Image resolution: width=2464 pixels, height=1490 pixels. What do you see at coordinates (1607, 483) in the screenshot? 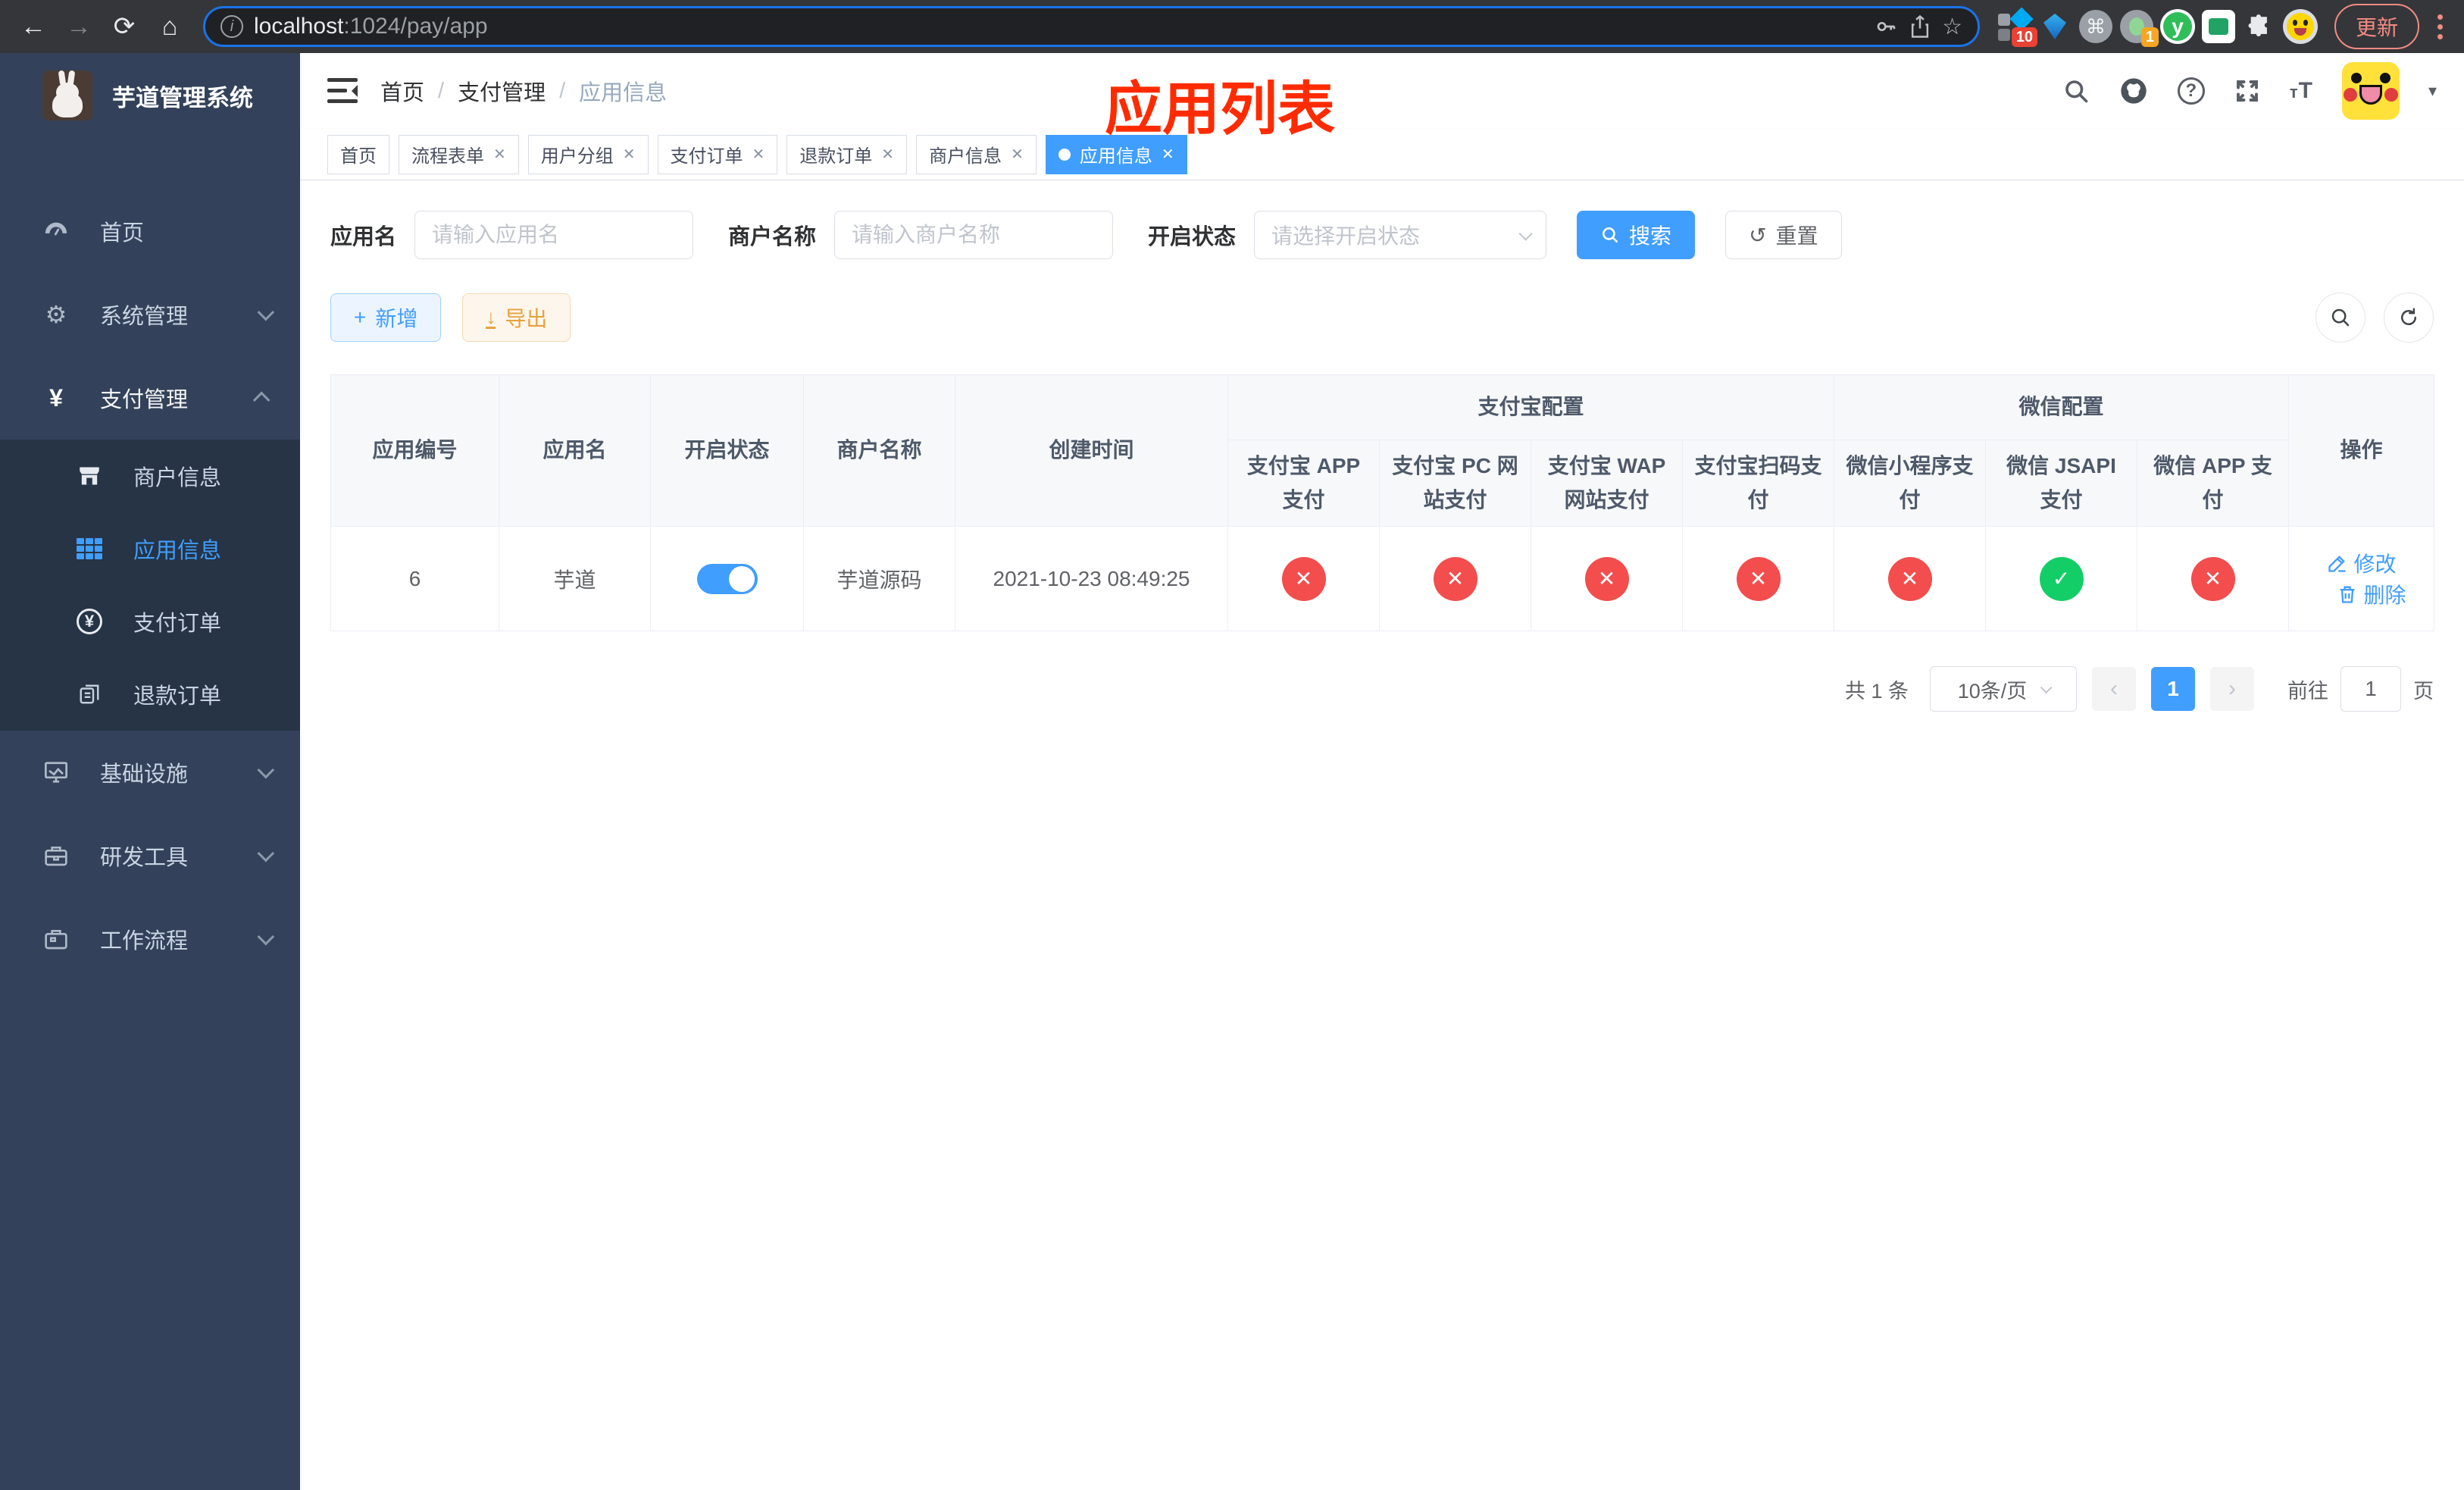
I see `col-alipay-wap: 支付宝 WAP 网站支付` at bounding box center [1607, 483].